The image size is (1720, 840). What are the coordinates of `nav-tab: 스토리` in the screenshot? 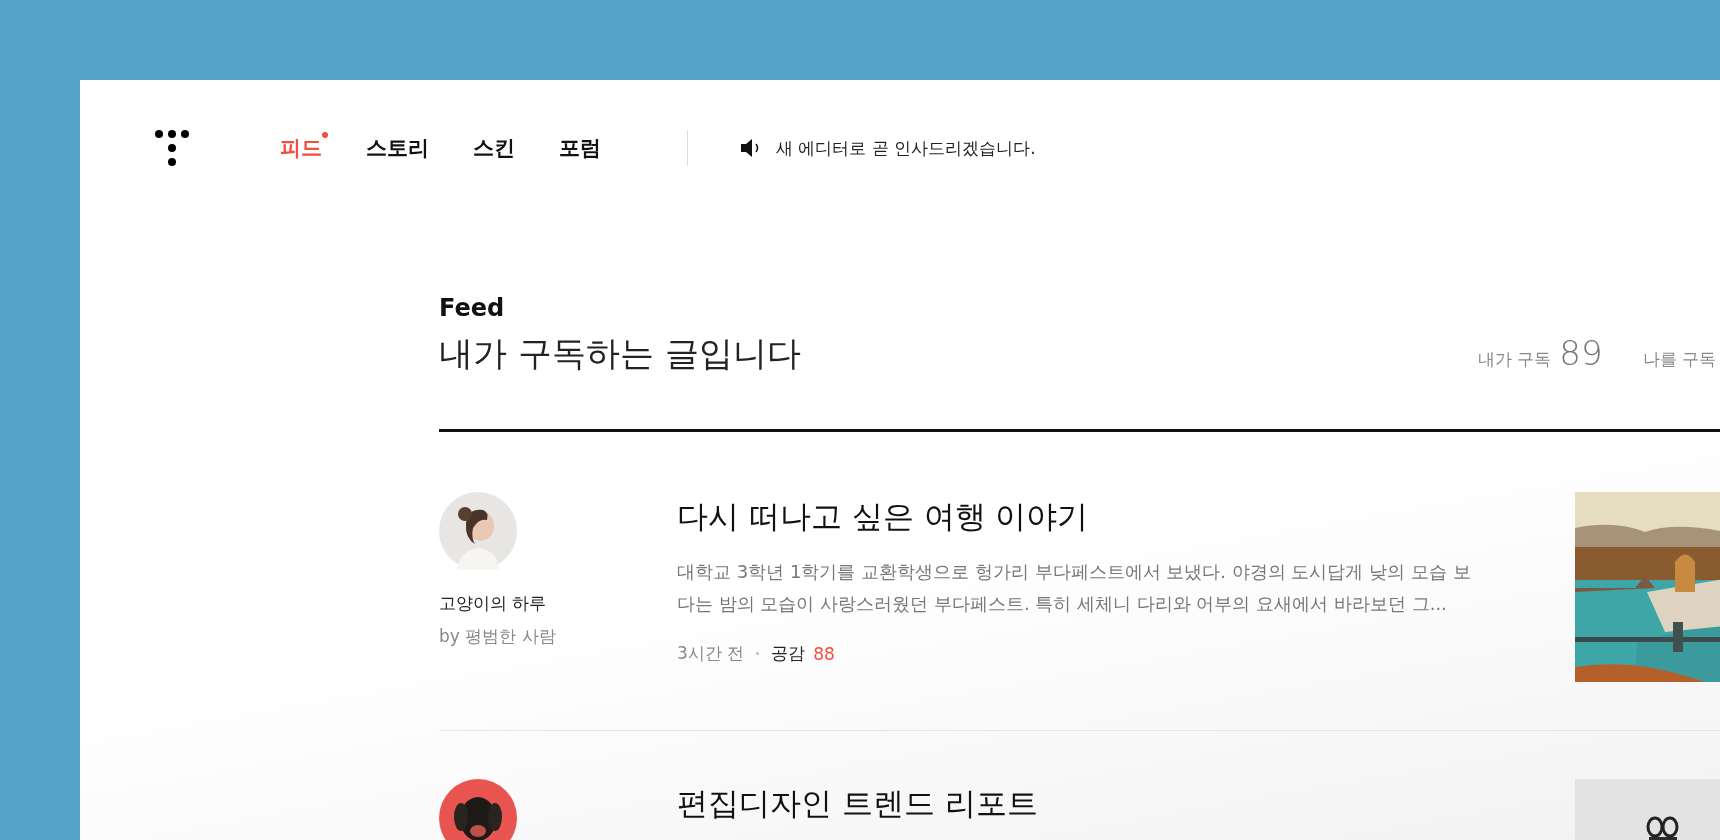 It's located at (397, 148).